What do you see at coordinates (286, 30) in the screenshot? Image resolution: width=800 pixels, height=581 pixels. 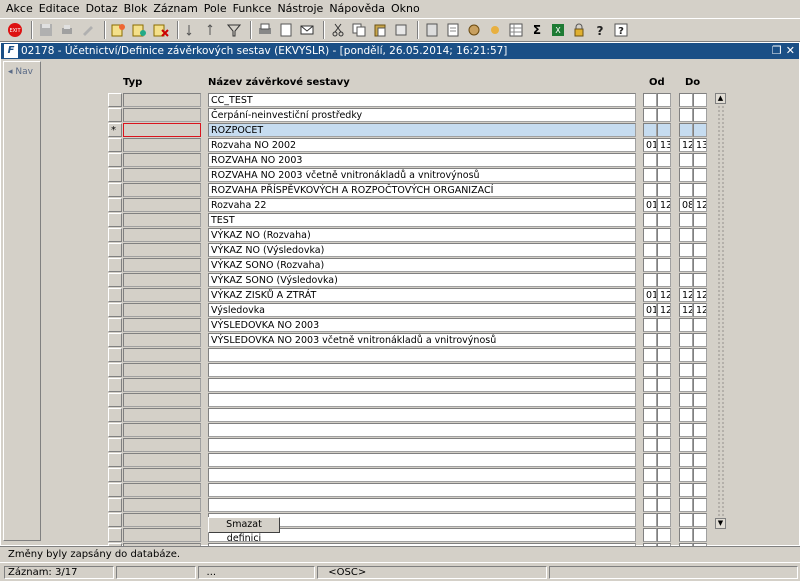 I see `document-icon` at bounding box center [286, 30].